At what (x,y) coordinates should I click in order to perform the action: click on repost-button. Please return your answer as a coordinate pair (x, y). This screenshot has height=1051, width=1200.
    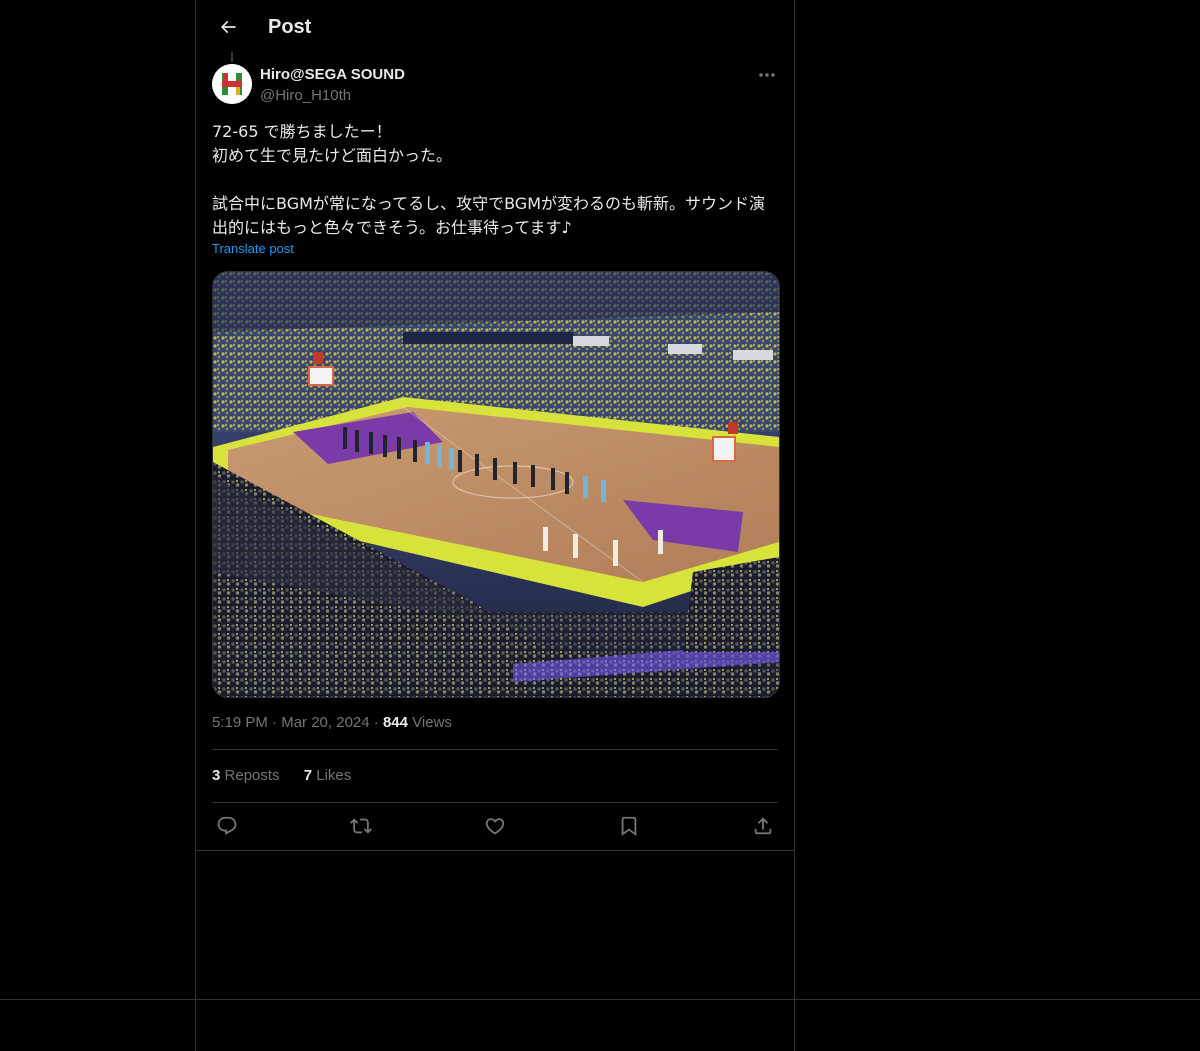
    Looking at the image, I should click on (361, 826).